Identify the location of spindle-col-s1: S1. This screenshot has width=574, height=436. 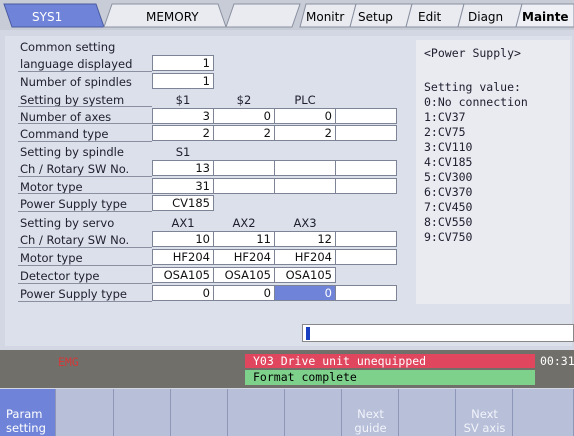
(183, 152).